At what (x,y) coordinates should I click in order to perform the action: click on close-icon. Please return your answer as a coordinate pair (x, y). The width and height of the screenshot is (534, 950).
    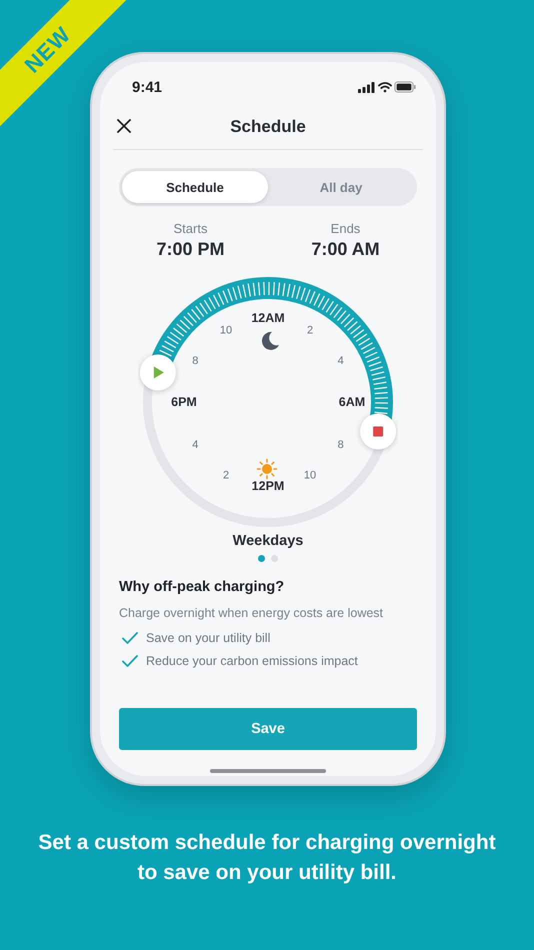
    Looking at the image, I should click on (124, 126).